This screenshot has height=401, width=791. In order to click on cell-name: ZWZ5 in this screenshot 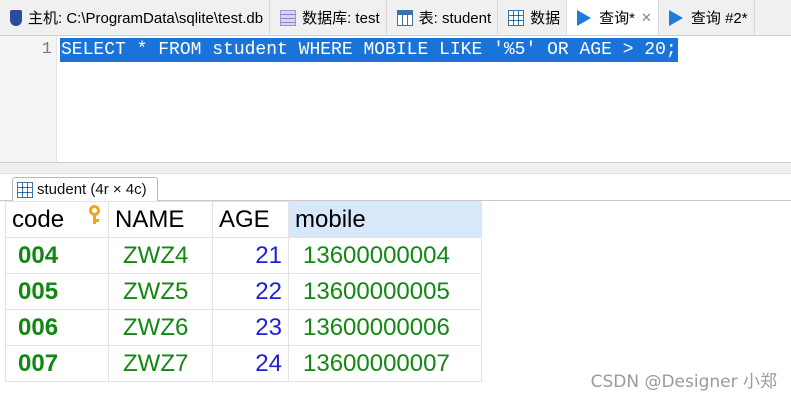, I will do `click(160, 291)`.